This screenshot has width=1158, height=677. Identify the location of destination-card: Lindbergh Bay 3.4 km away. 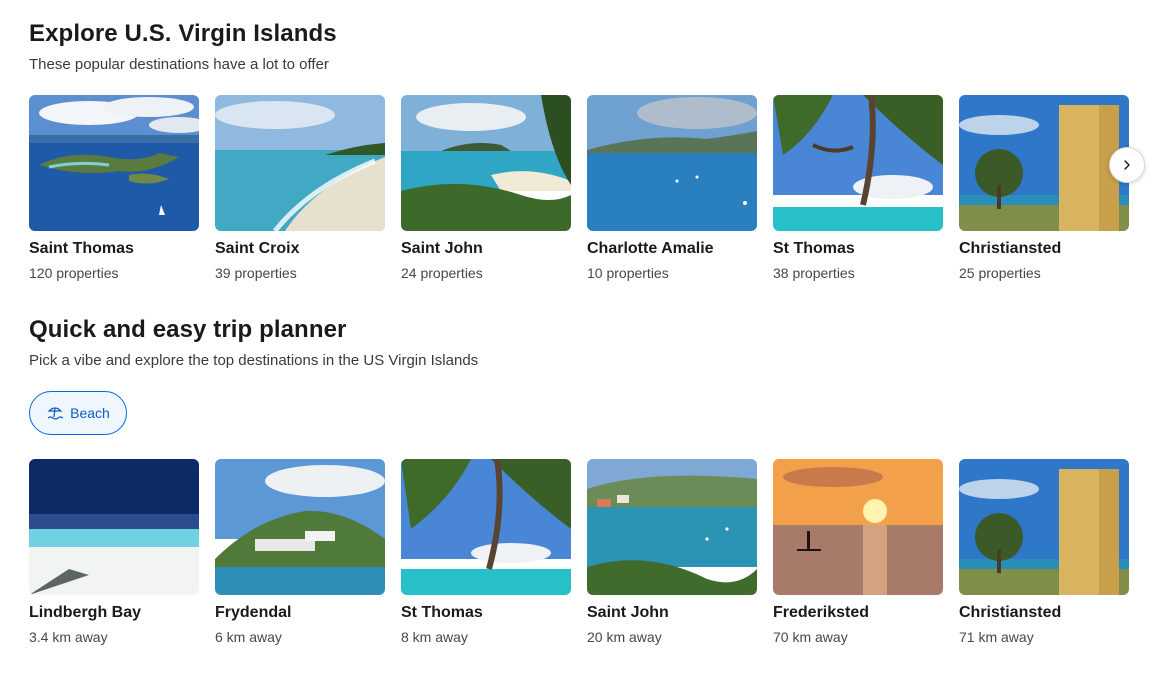
(114, 553).